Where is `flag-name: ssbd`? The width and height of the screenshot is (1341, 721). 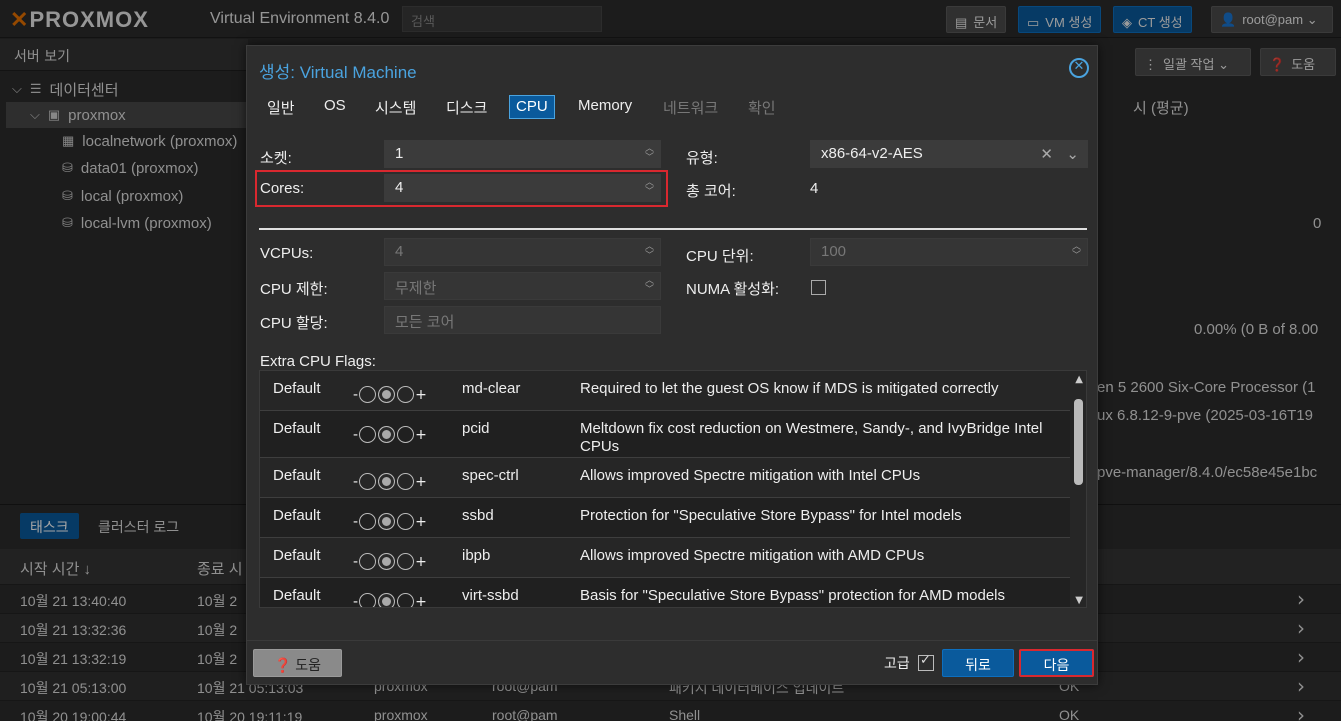 flag-name: ssbd is located at coordinates (478, 515).